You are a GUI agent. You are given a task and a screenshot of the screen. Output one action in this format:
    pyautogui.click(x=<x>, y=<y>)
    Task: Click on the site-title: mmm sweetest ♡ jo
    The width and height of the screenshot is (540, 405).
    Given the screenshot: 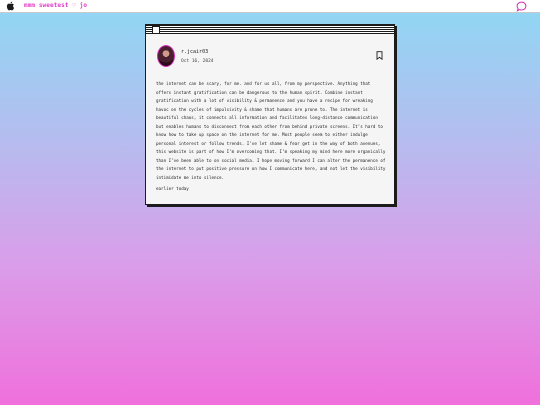 What is the action you would take?
    pyautogui.click(x=55, y=5)
    